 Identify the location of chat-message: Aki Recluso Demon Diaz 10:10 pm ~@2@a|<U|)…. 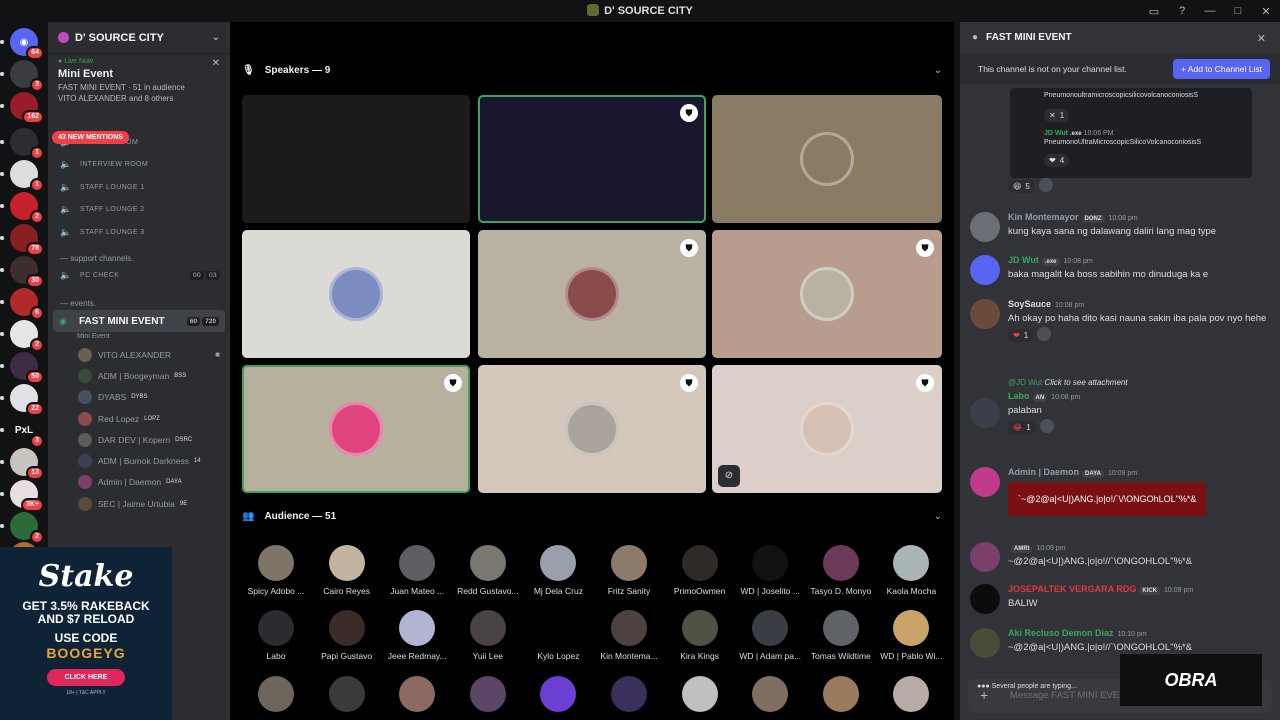
(1120, 643).